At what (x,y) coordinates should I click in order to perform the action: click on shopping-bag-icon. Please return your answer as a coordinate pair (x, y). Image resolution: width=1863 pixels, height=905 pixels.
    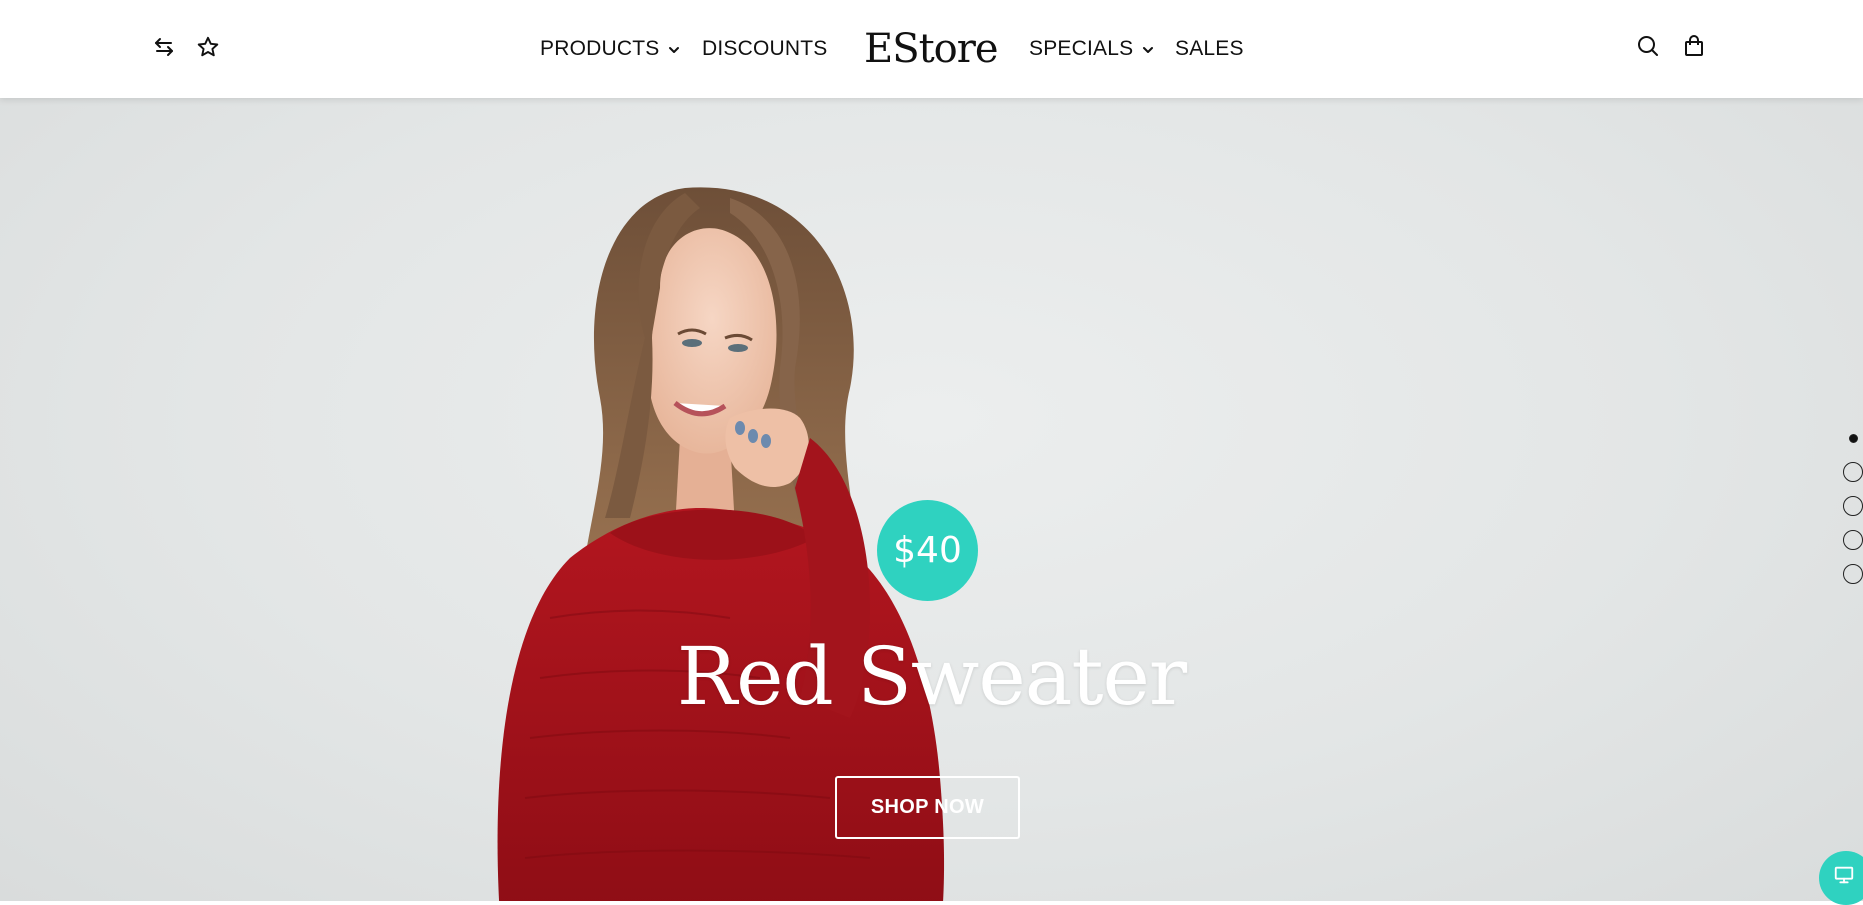
    Looking at the image, I should click on (1694, 45).